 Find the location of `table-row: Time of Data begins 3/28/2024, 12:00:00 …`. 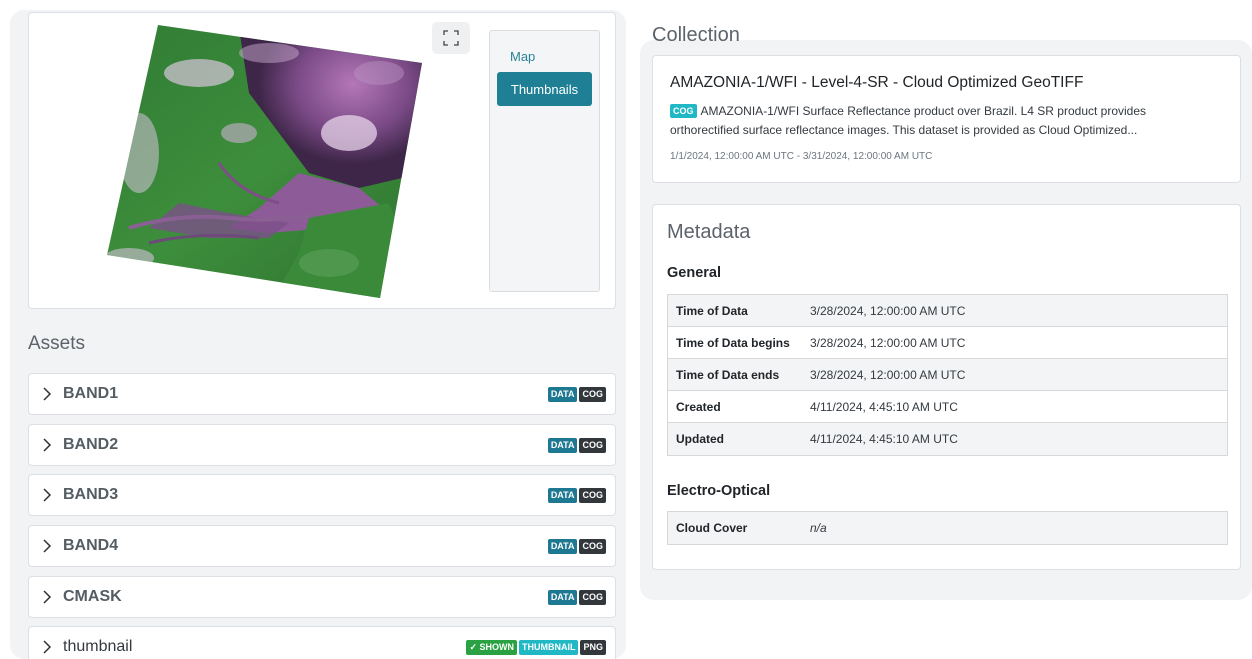

table-row: Time of Data begins 3/28/2024, 12:00:00 … is located at coordinates (947, 343).